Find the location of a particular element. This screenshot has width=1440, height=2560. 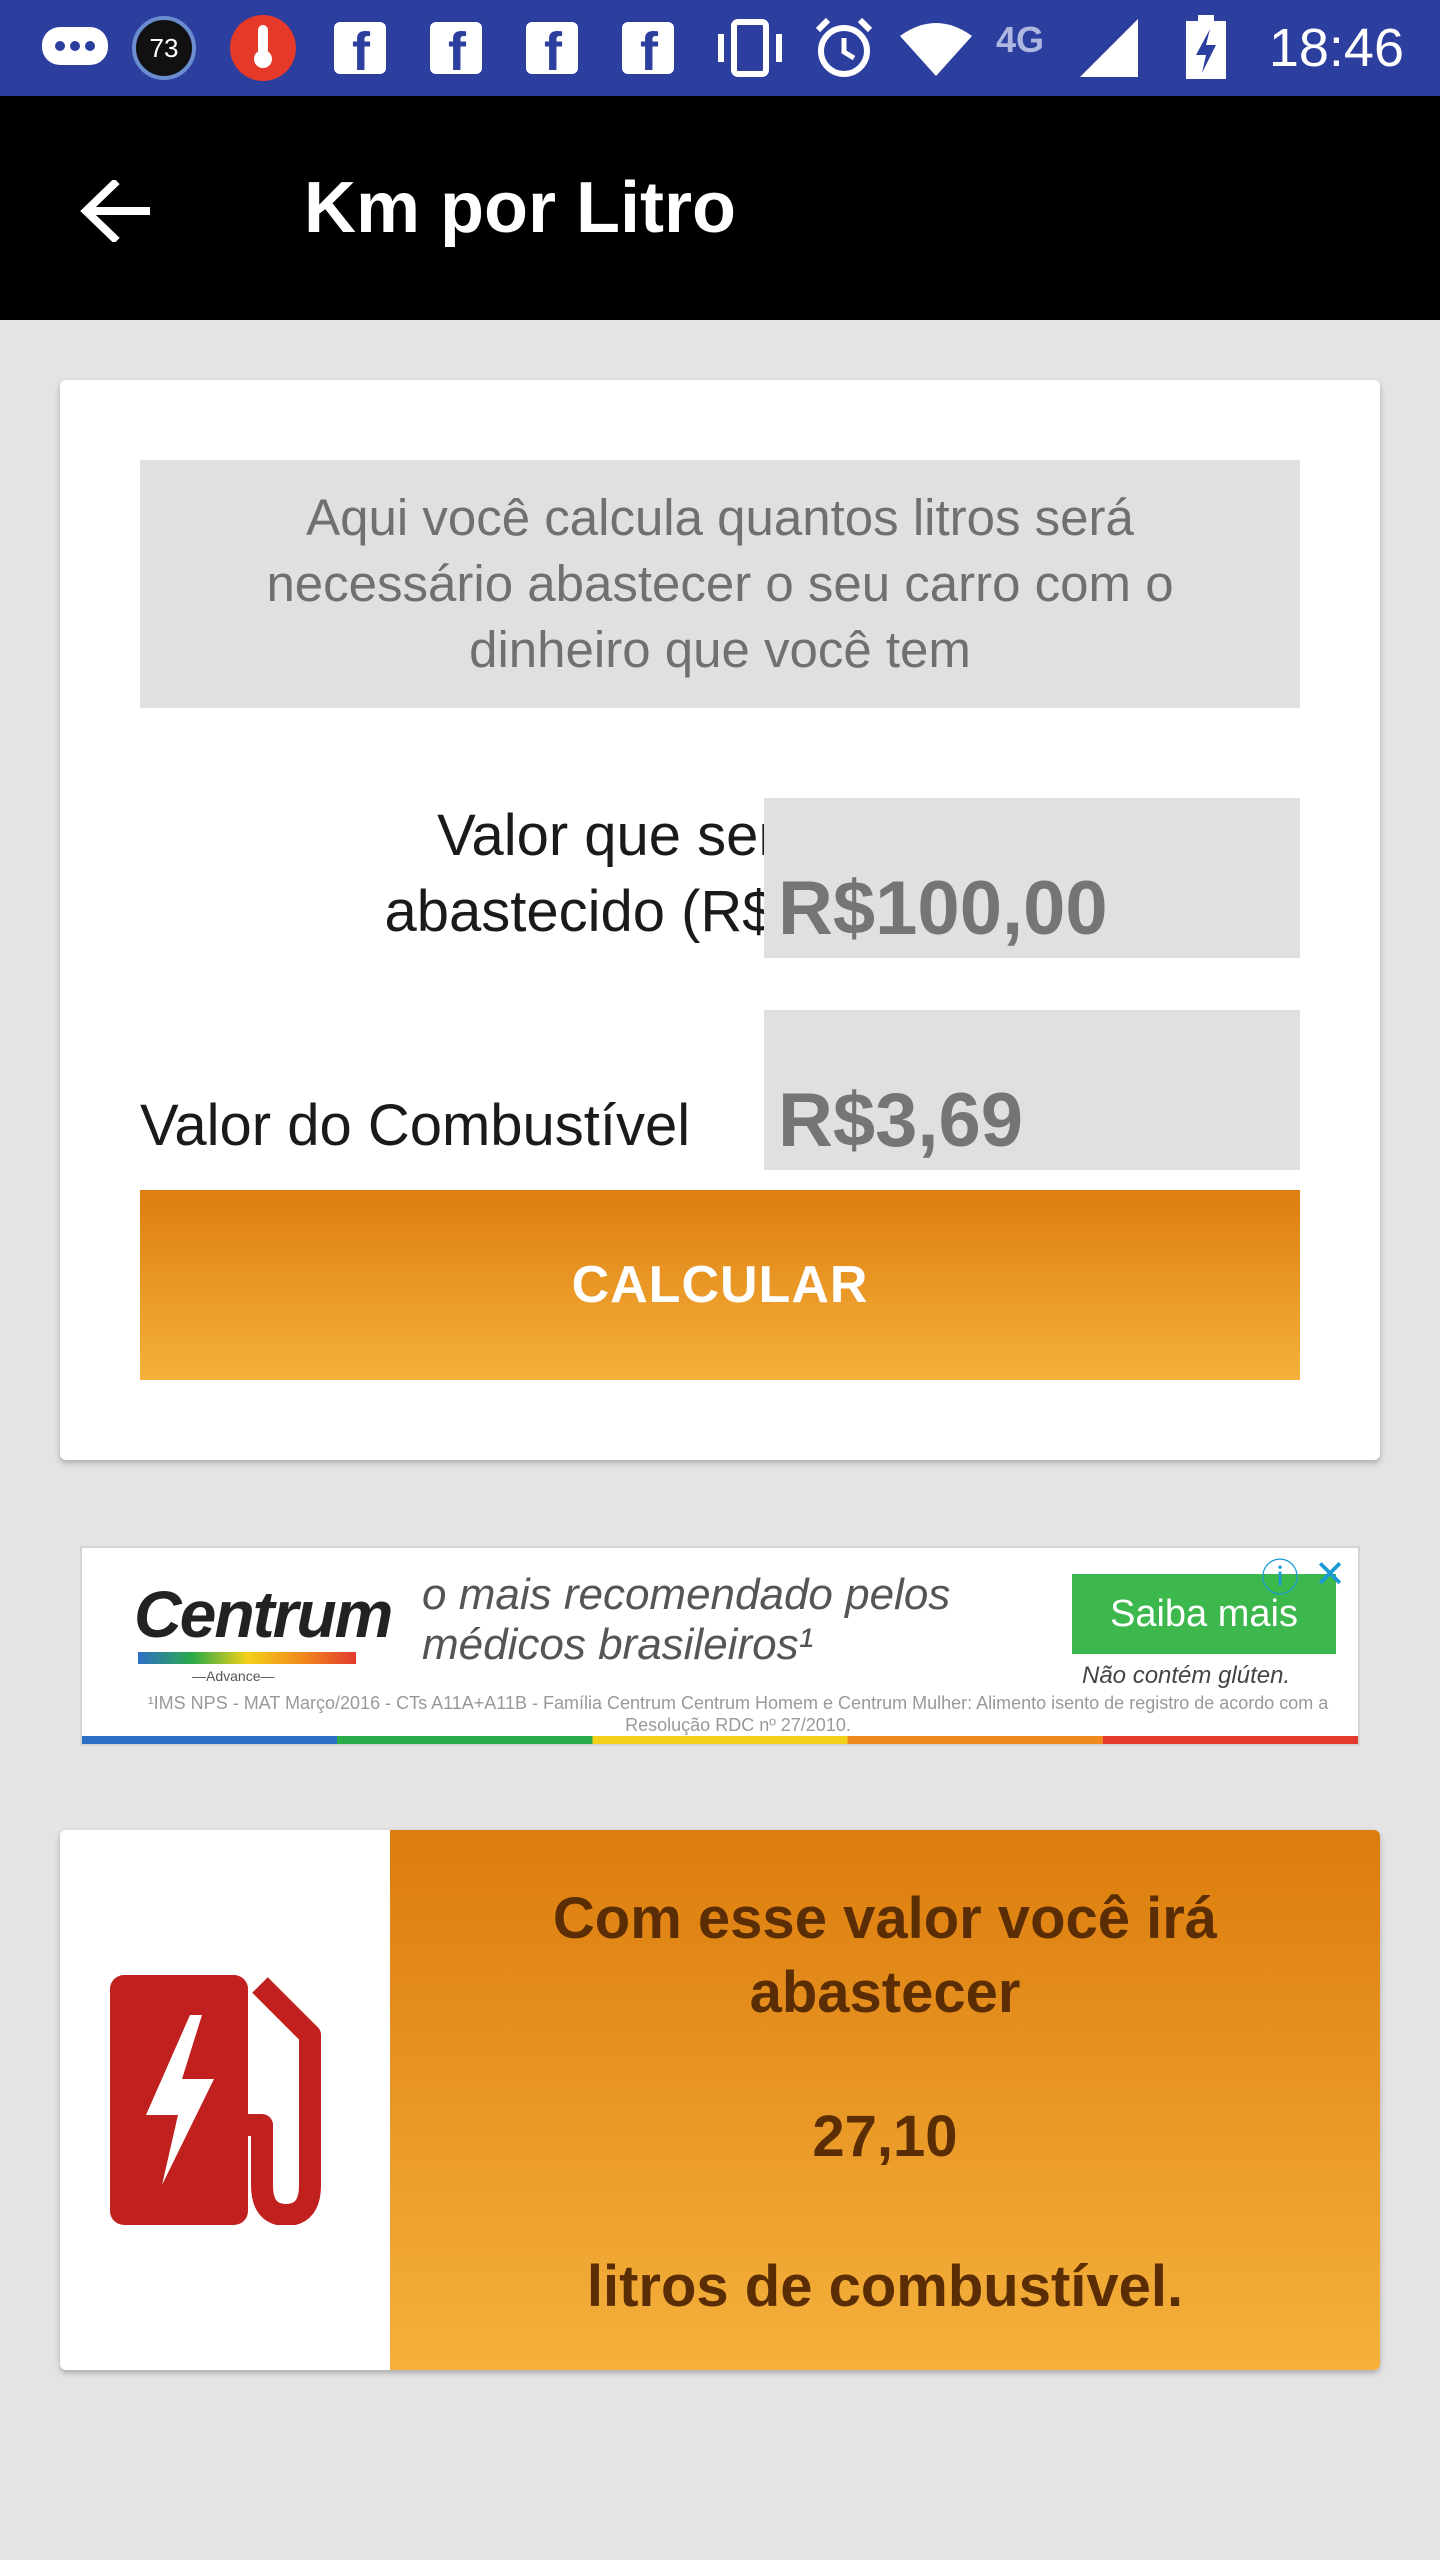

ad-brand-logo: Centrum is located at coordinates (263, 1614).